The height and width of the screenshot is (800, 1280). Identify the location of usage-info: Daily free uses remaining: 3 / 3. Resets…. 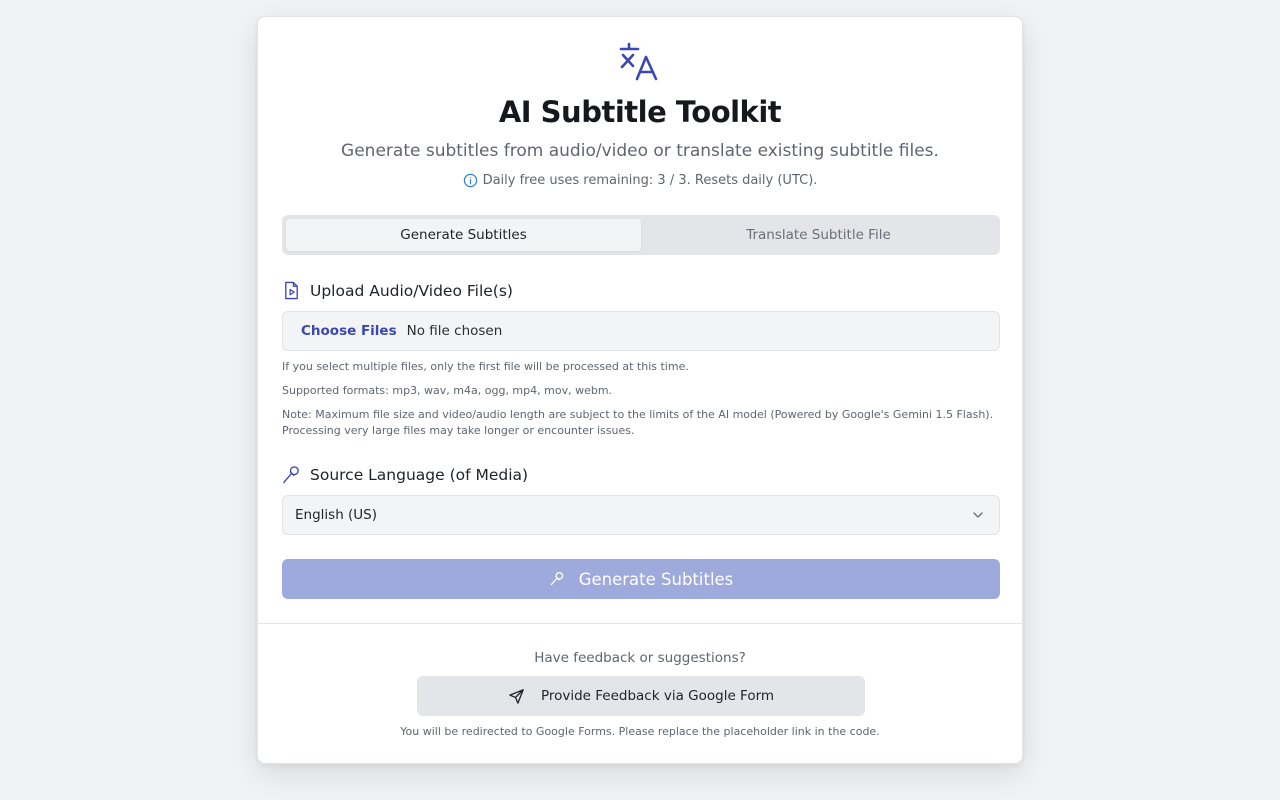
(640, 180).